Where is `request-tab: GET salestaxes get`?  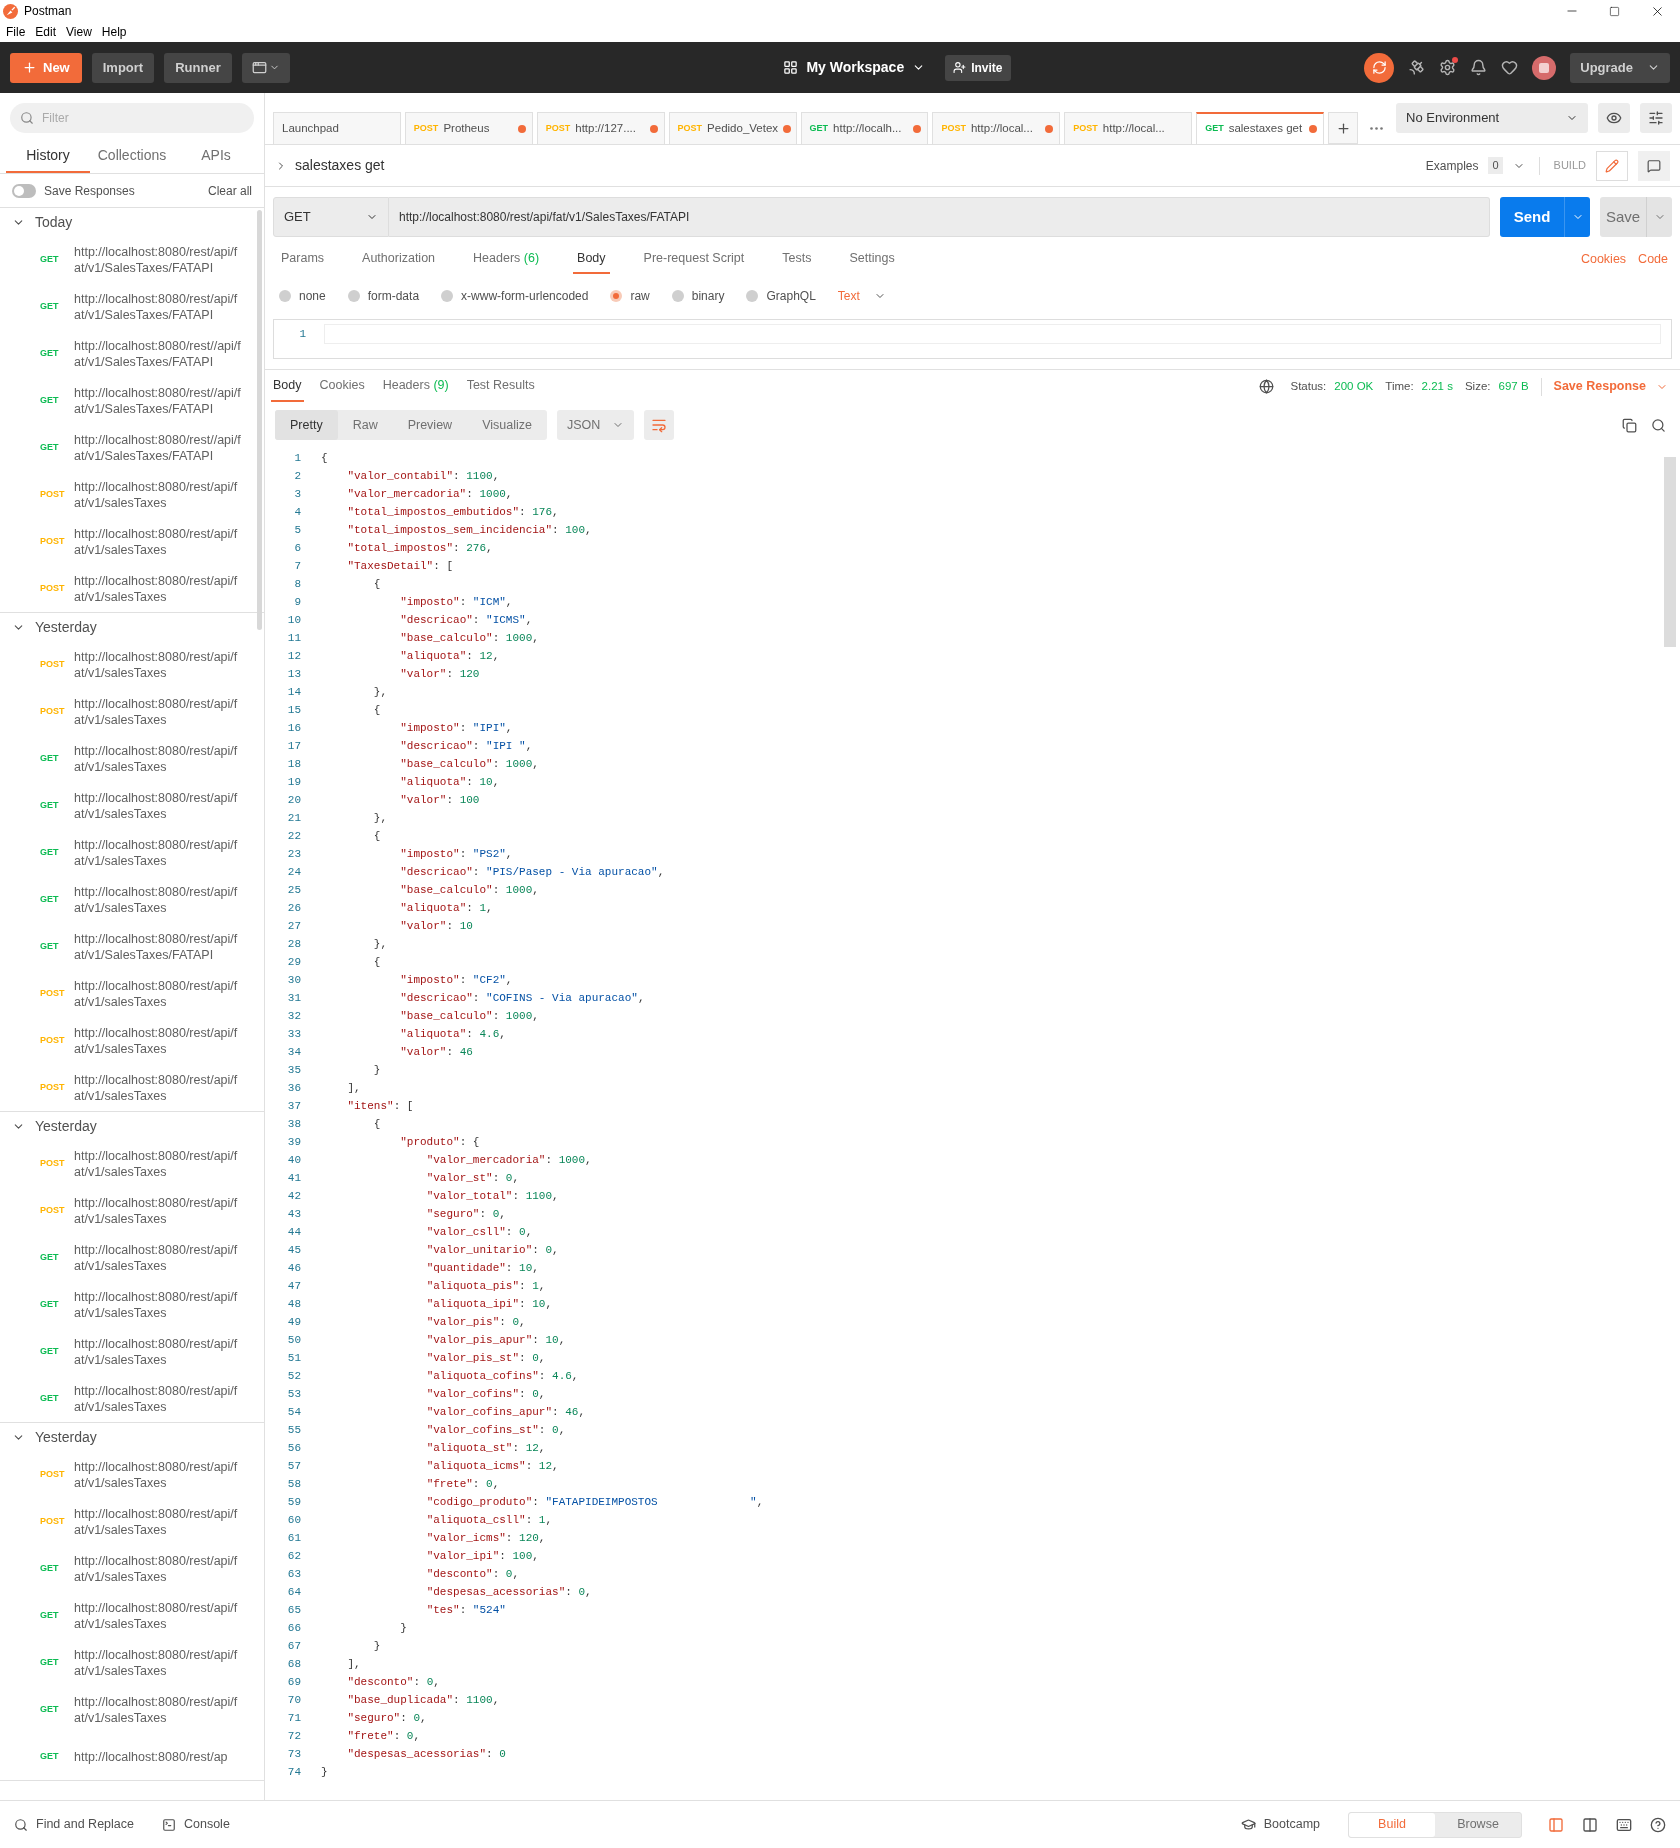 request-tab: GET salestaxes get is located at coordinates (1260, 128).